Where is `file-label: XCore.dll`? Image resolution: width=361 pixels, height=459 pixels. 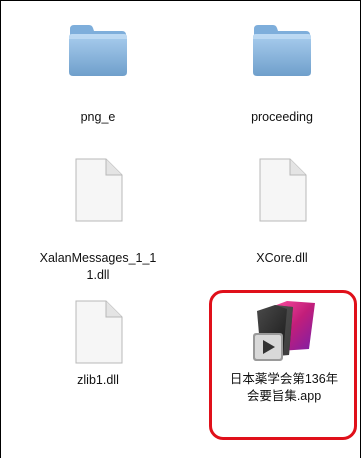
file-label: XCore.dll is located at coordinates (282, 258).